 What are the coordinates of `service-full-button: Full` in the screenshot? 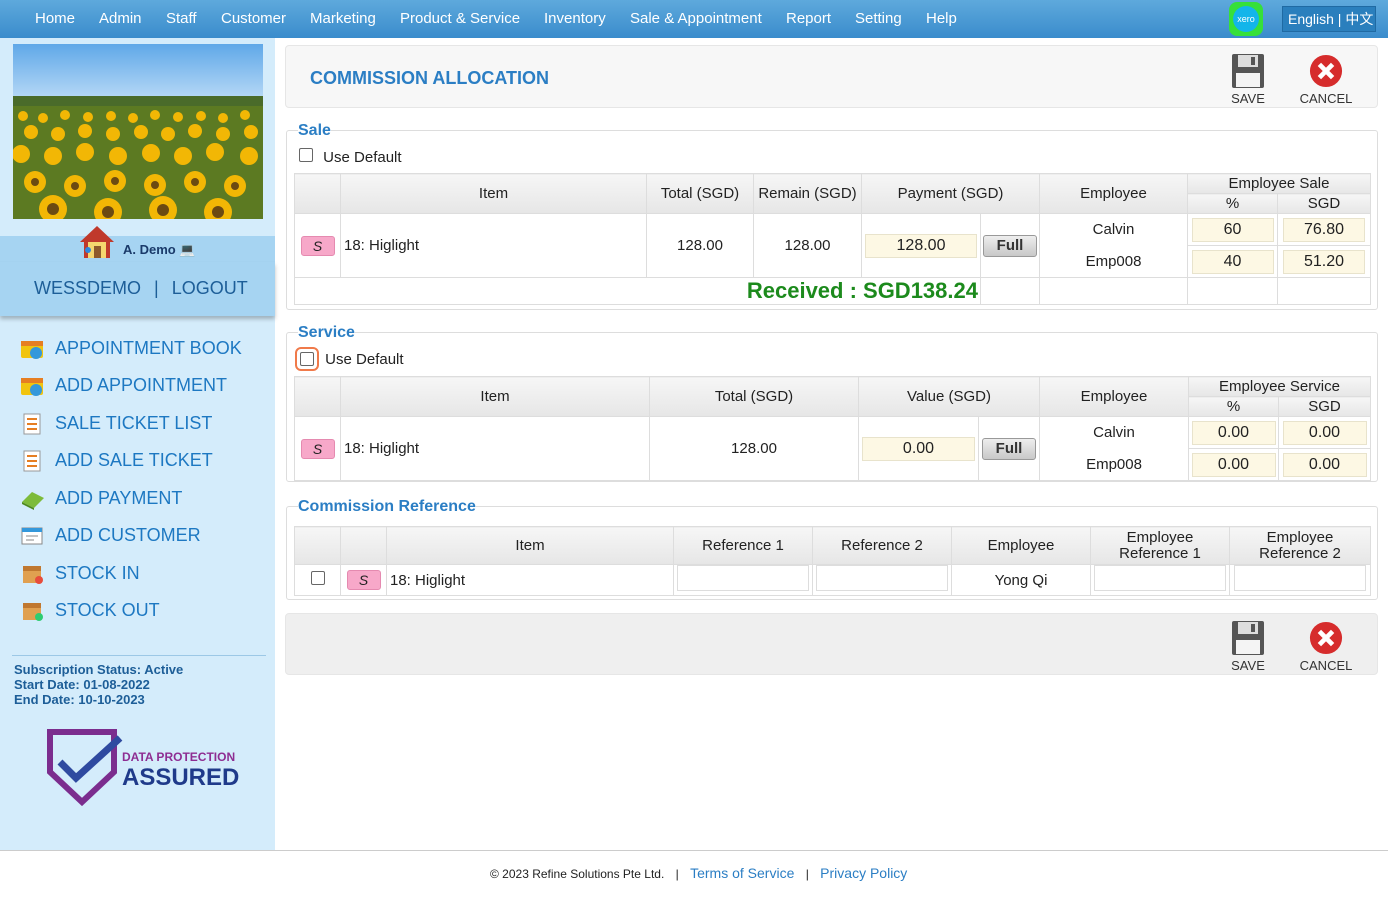 It's located at (1009, 448).